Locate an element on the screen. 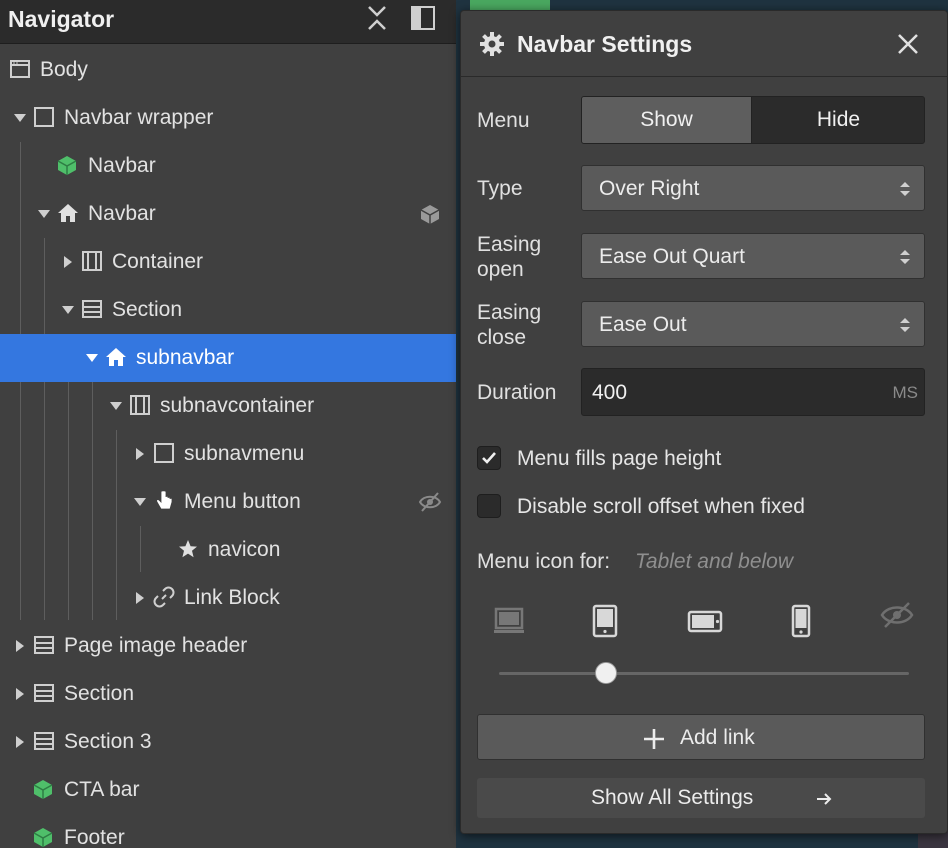 The image size is (948, 848). easing-close-select: Ease Out is located at coordinates (753, 324).